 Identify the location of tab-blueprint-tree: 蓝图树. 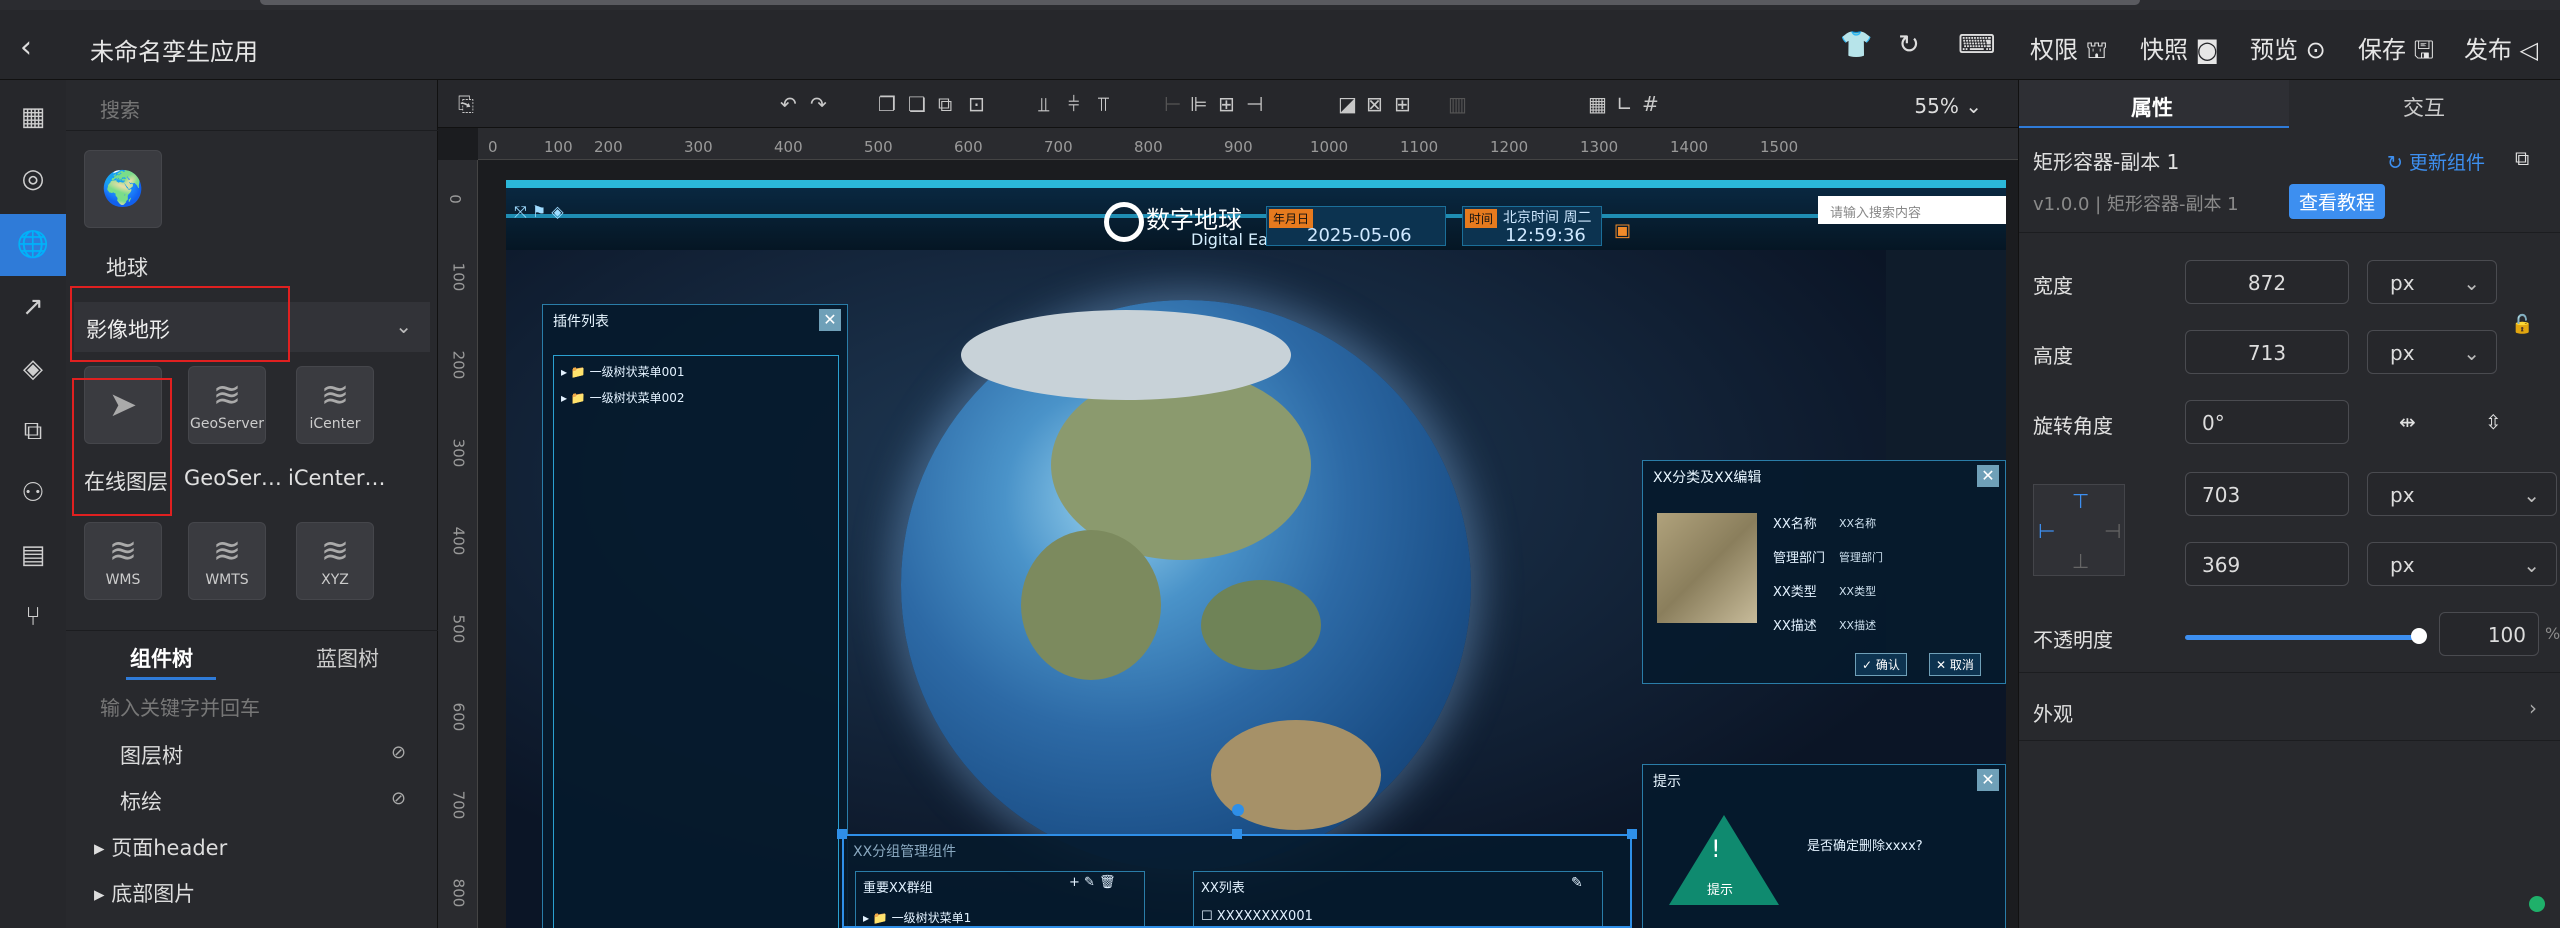
(347, 658).